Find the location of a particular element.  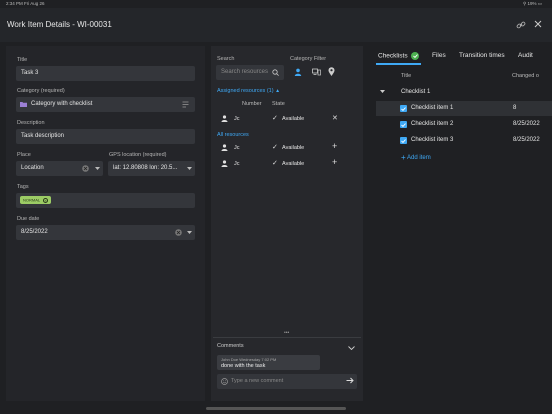

list-icon is located at coordinates (185, 104).